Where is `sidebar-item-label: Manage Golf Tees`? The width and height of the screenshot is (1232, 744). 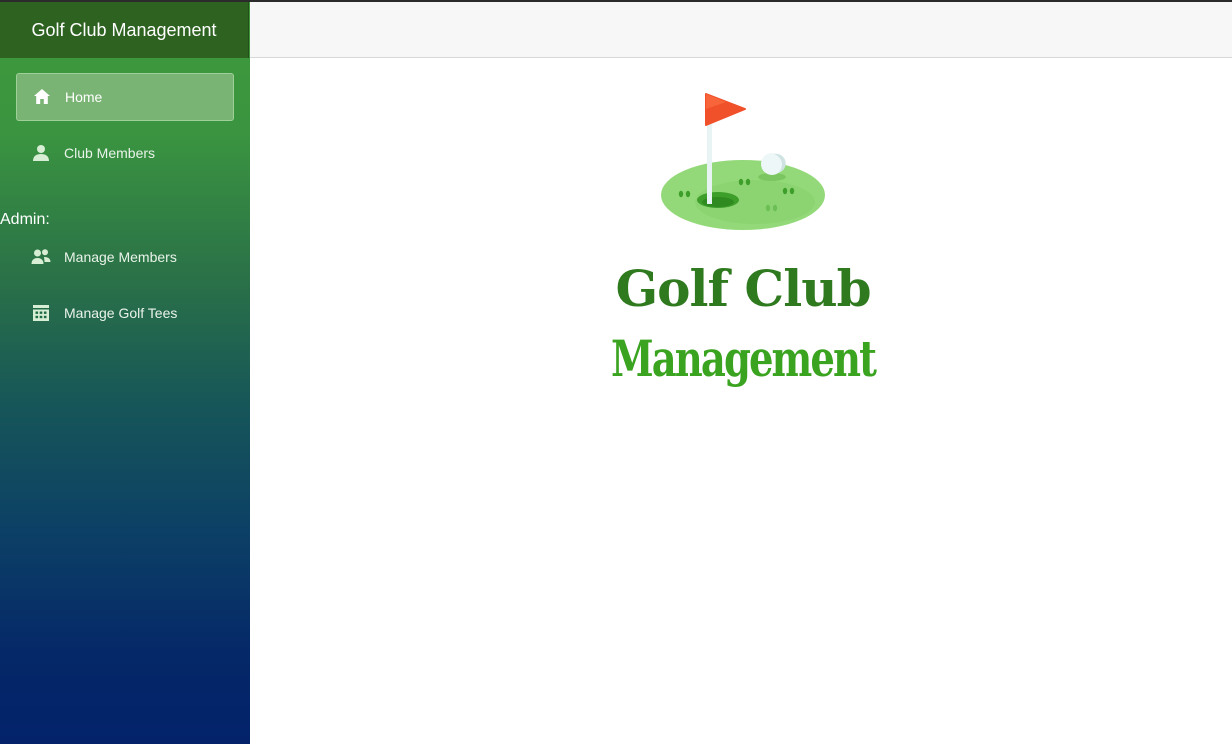
sidebar-item-label: Manage Golf Tees is located at coordinates (121, 313).